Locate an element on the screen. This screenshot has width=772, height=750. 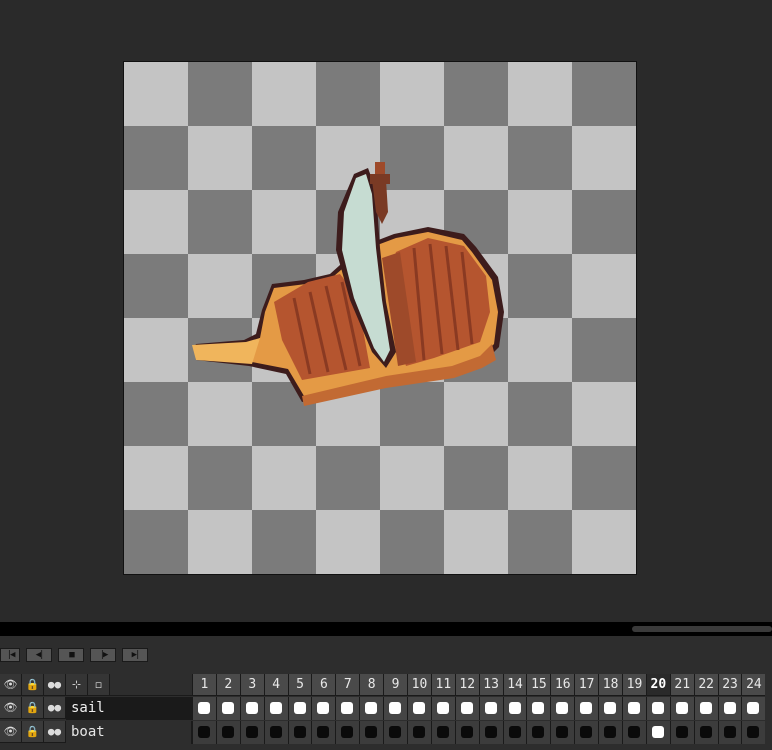
frame-number: 1 is located at coordinates (204, 685).